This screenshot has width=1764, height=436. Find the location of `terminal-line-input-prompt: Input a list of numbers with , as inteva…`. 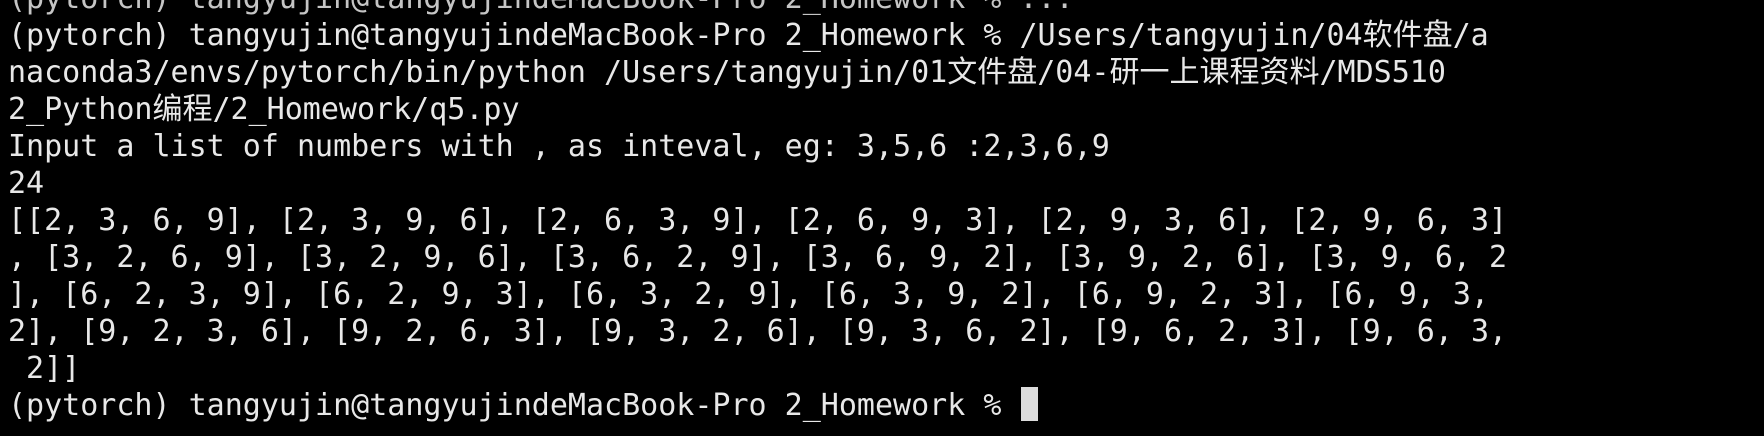

terminal-line-input-prompt: Input a list of numbers with , as inteva… is located at coordinates (559, 146).